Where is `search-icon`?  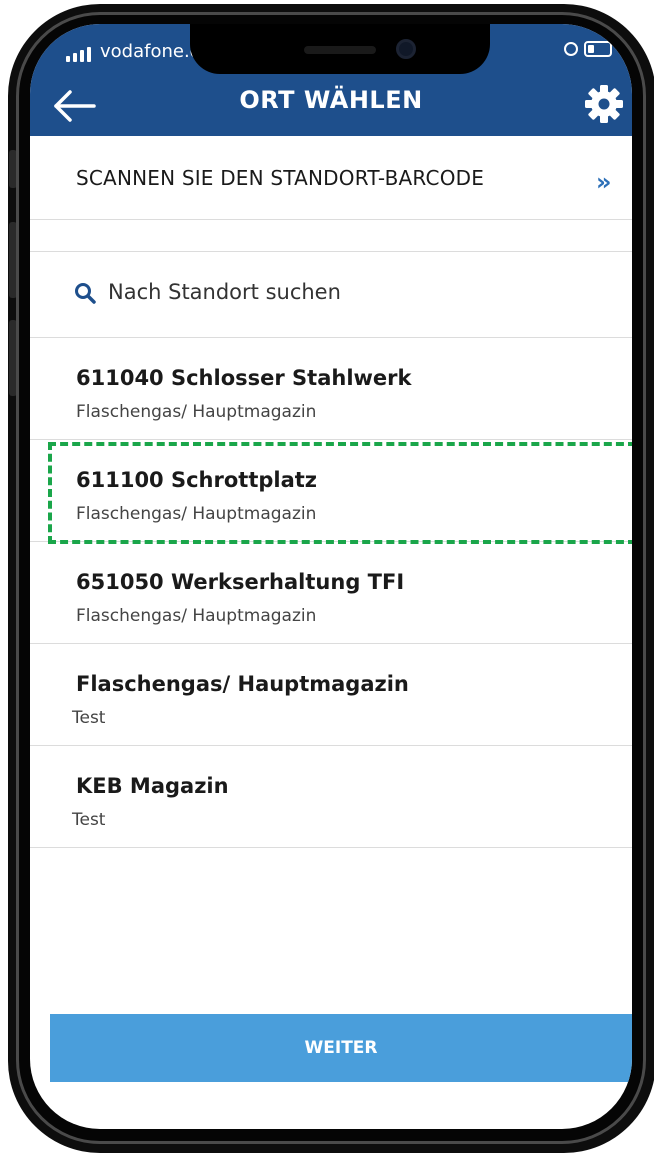
search-icon is located at coordinates (85, 293).